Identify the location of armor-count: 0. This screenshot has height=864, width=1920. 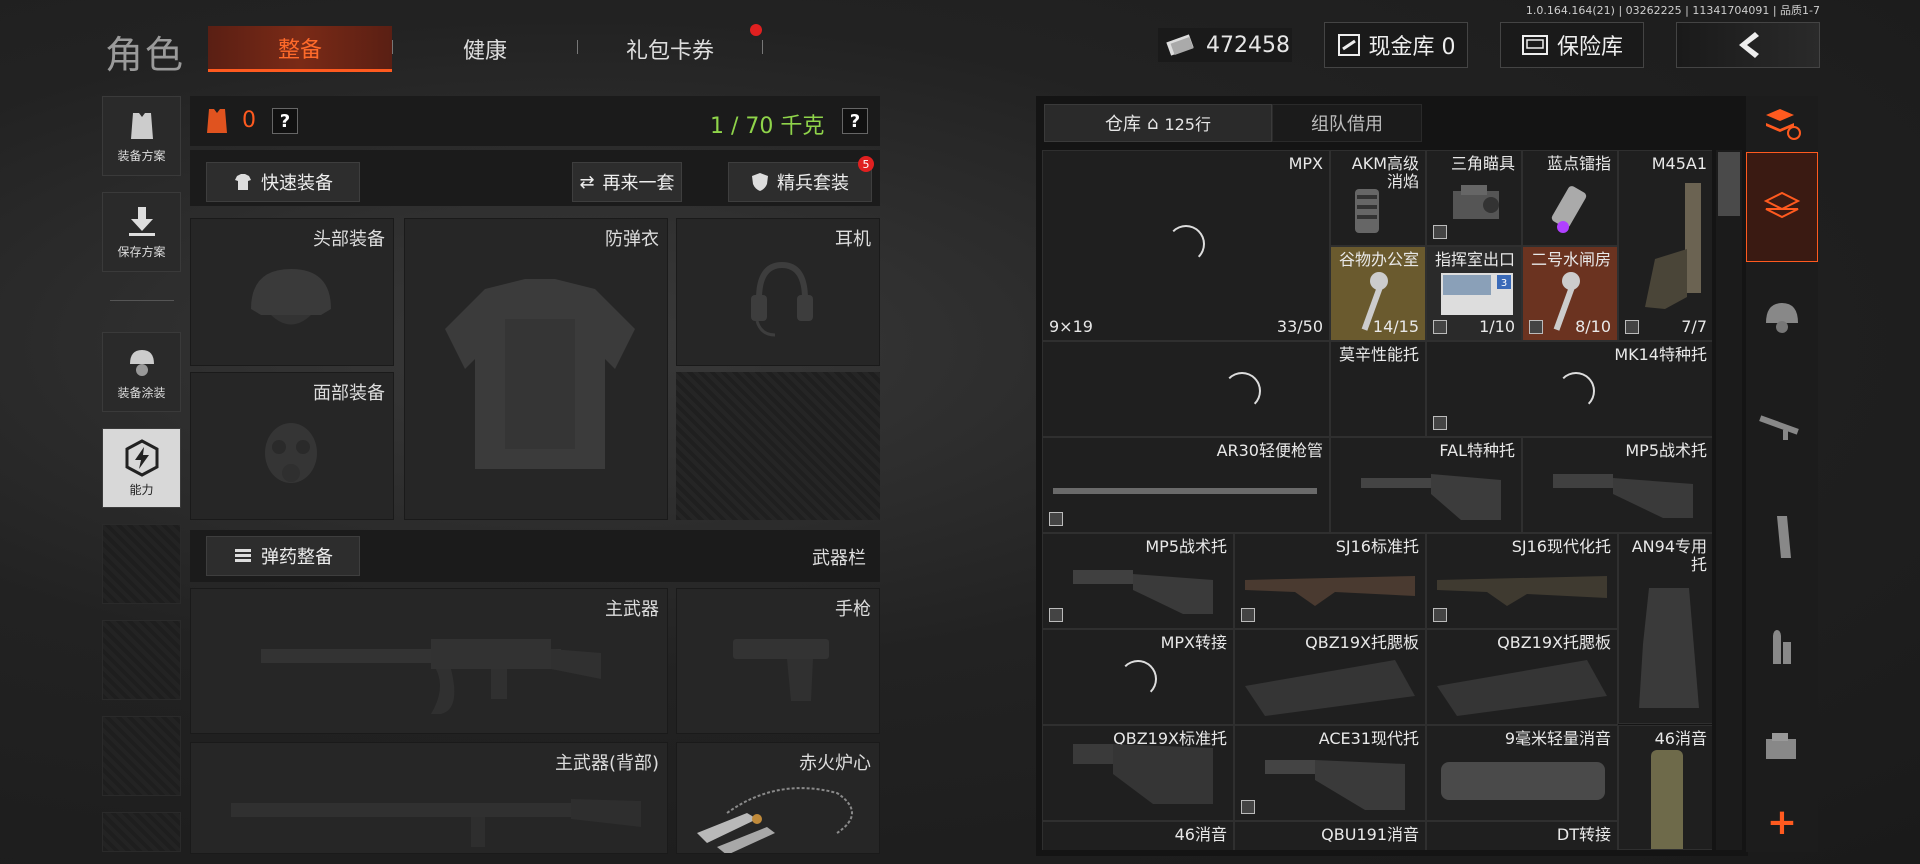
(249, 120).